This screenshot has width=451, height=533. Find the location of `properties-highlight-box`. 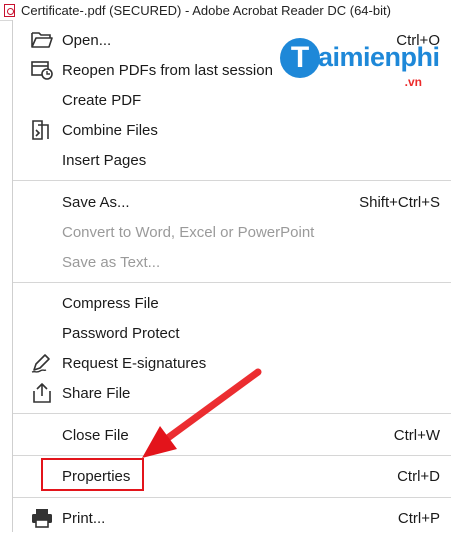

properties-highlight-box is located at coordinates (92, 474).